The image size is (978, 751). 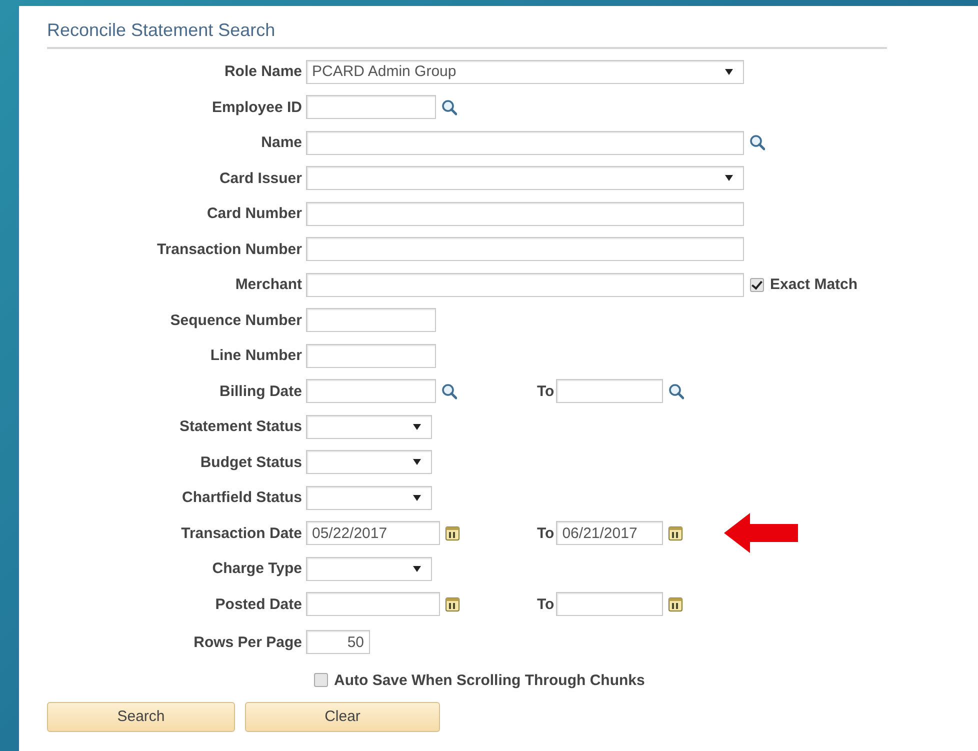 What do you see at coordinates (467, 34) in the screenshot?
I see `page-title: Reconcile Statement Search` at bounding box center [467, 34].